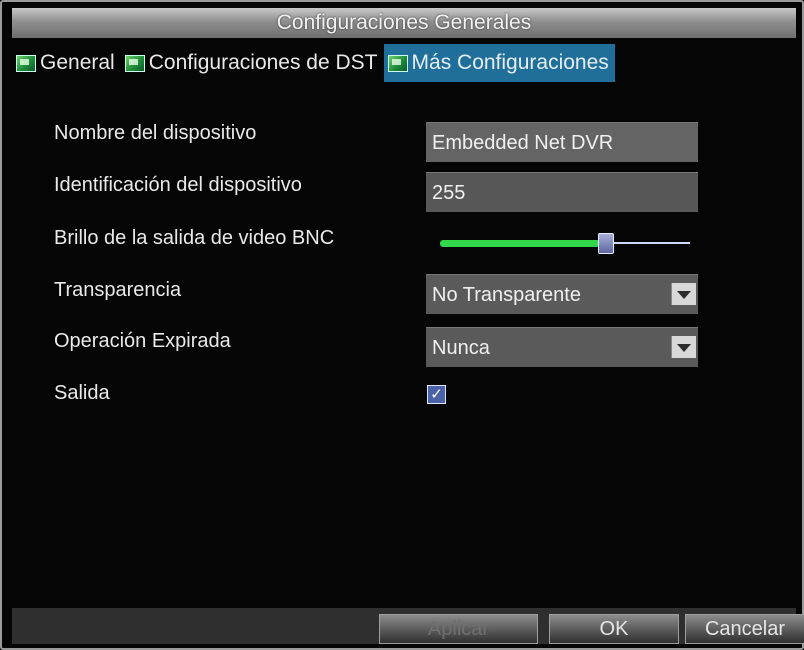  Describe the element at coordinates (263, 62) in the screenshot. I see `tab-dst-label: Configuraciones de DST` at that location.